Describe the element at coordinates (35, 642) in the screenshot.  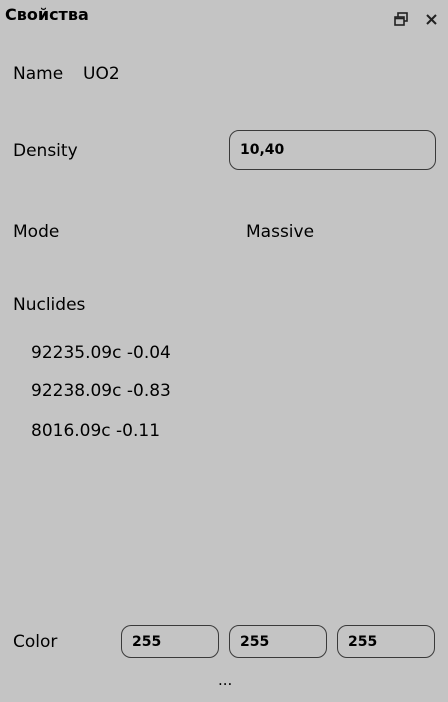
I see `color-label: Color` at that location.